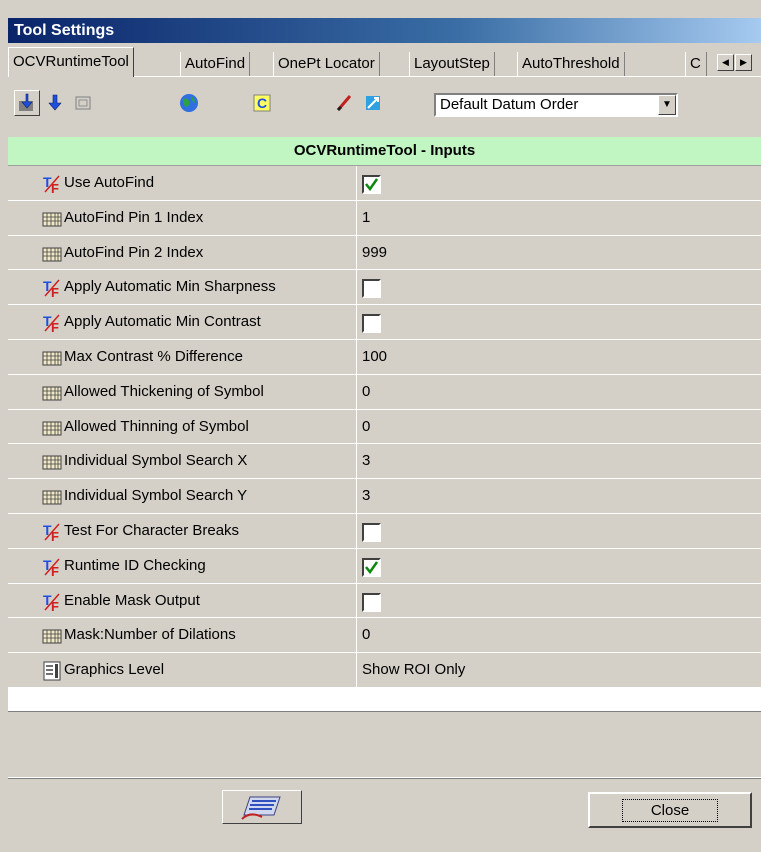 The height and width of the screenshot is (852, 761). I want to click on property-row: T F Use AutoFind, so click(384, 183).